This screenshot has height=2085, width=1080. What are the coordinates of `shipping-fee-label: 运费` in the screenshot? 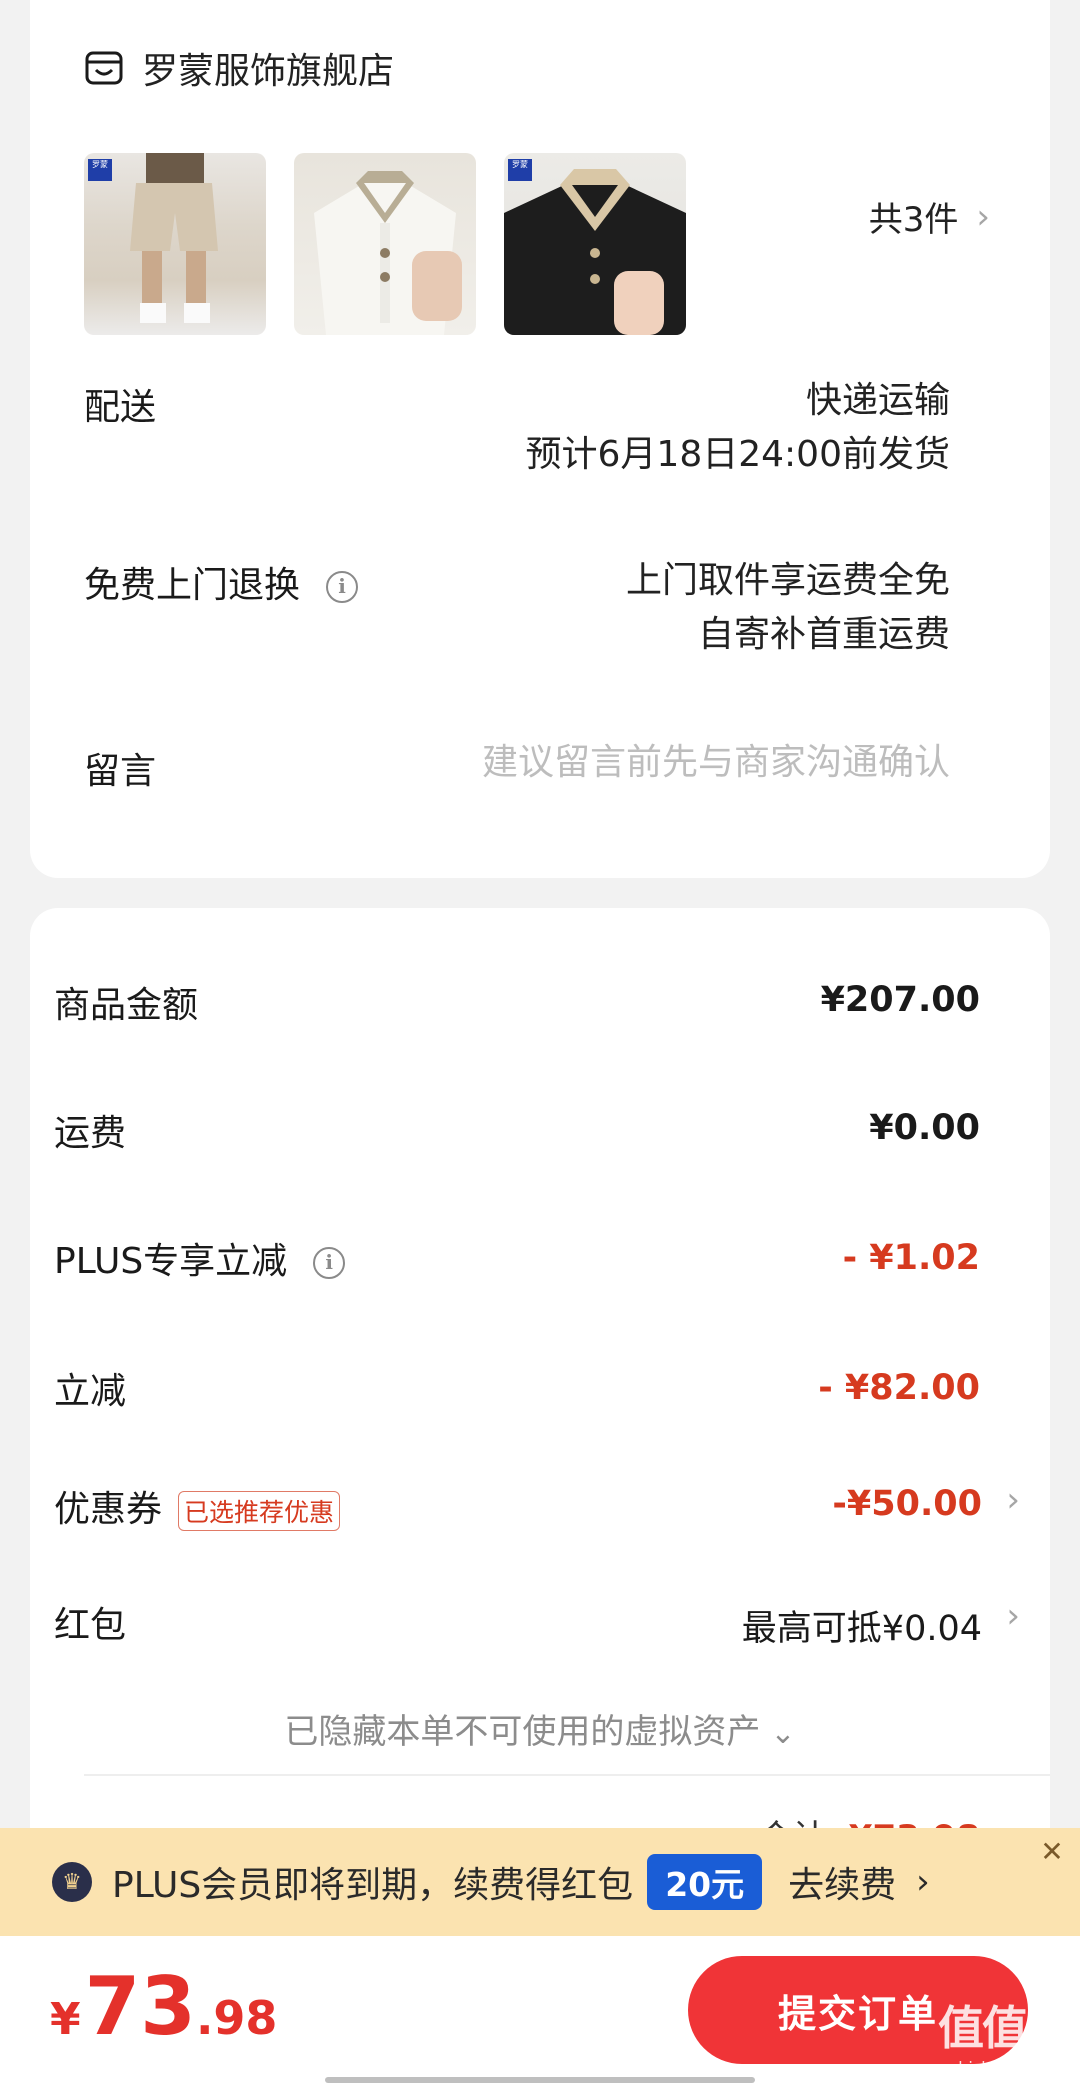 It's located at (90, 1133).